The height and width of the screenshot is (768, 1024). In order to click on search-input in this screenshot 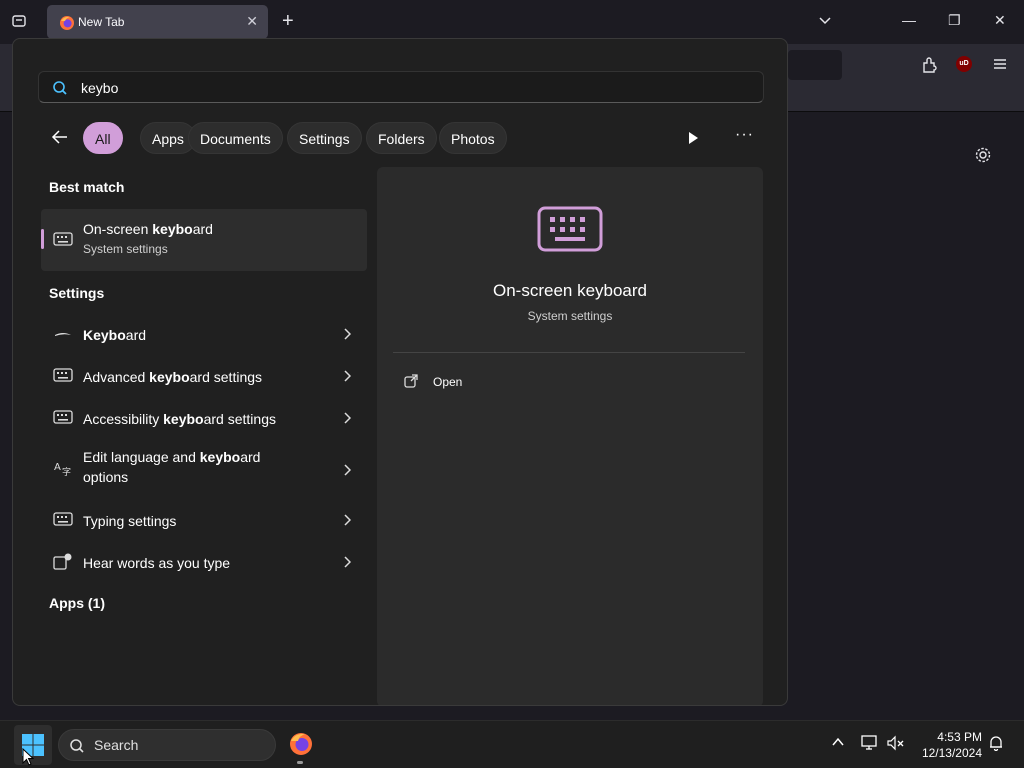, I will do `click(411, 88)`.